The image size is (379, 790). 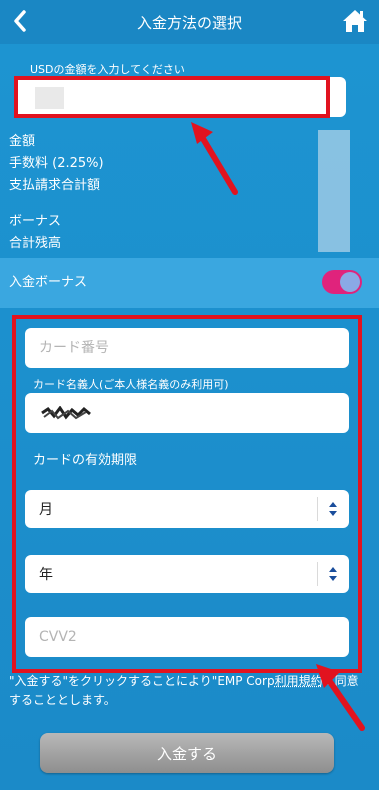 What do you see at coordinates (66, 413) in the screenshot?
I see `redacted-name` at bounding box center [66, 413].